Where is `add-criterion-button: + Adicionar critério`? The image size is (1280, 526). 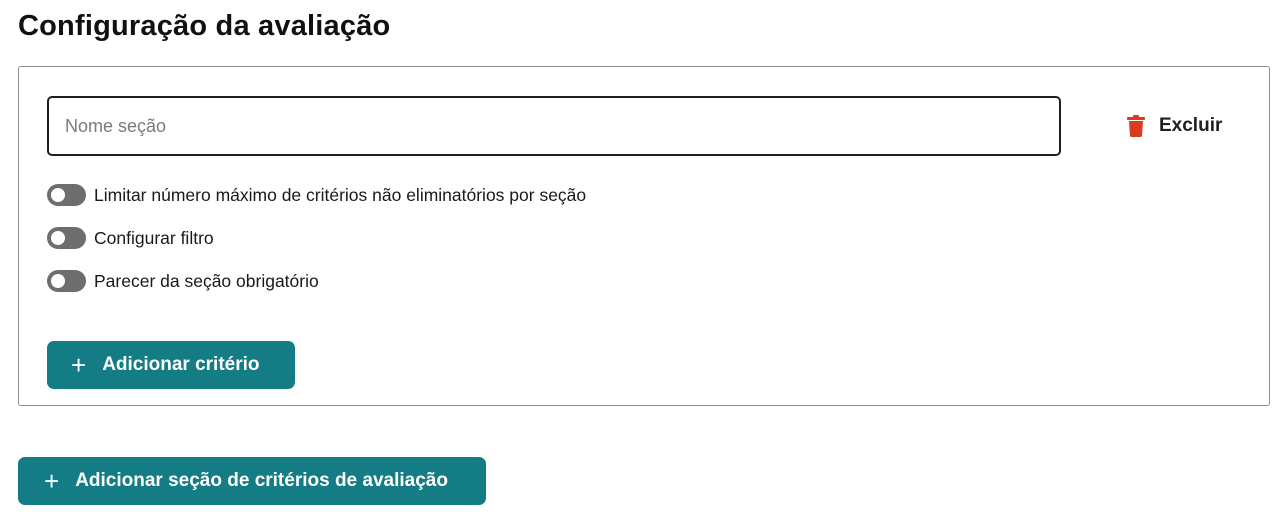
add-criterion-button: + Adicionar critério is located at coordinates (171, 365).